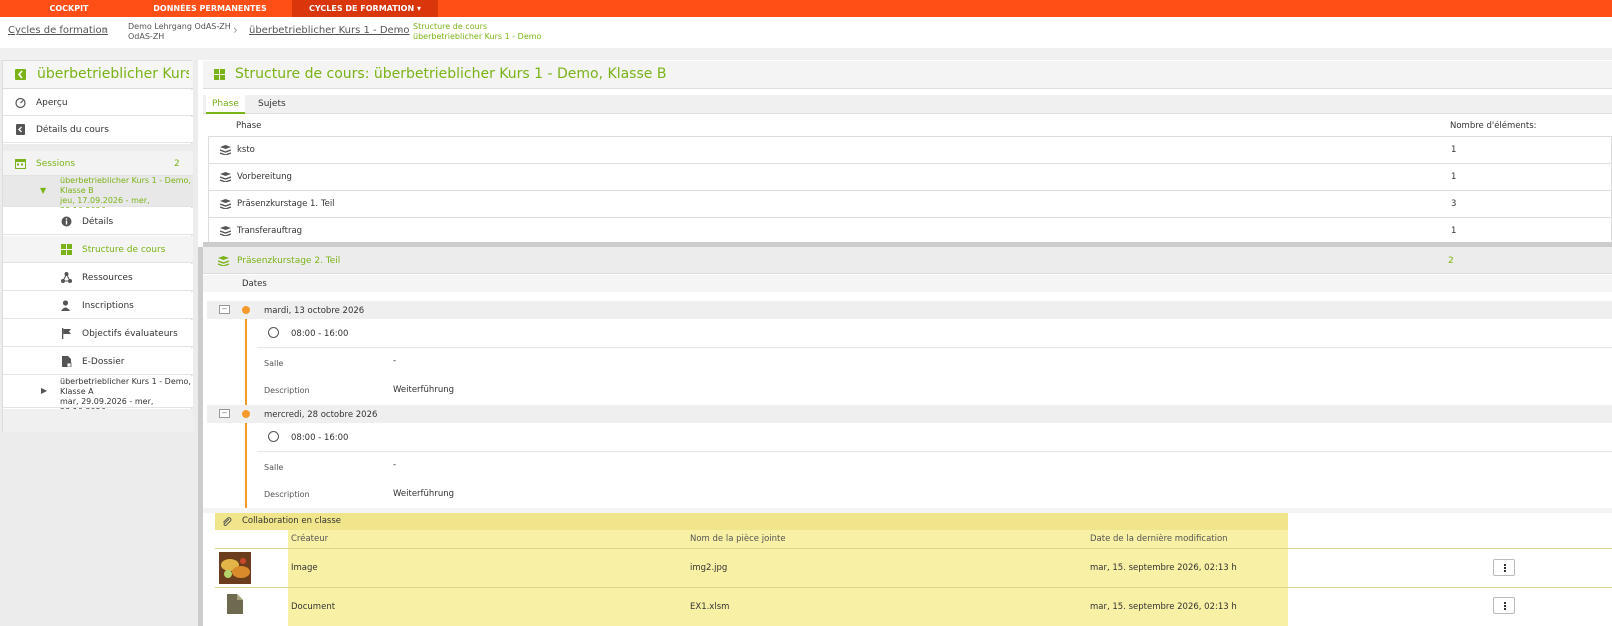 This screenshot has height=626, width=1612. What do you see at coordinates (72, 130) in the screenshot?
I see `sidebar-item-label: Détails du cours` at bounding box center [72, 130].